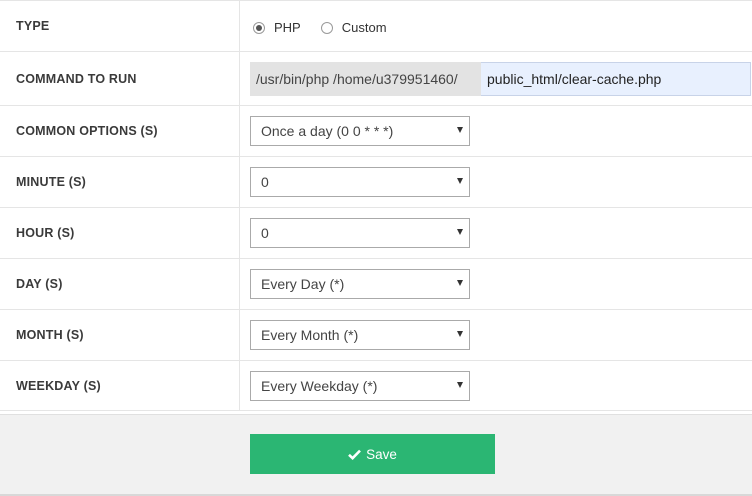 This screenshot has height=496, width=752. What do you see at coordinates (355, 454) in the screenshot?
I see `check-icon` at bounding box center [355, 454].